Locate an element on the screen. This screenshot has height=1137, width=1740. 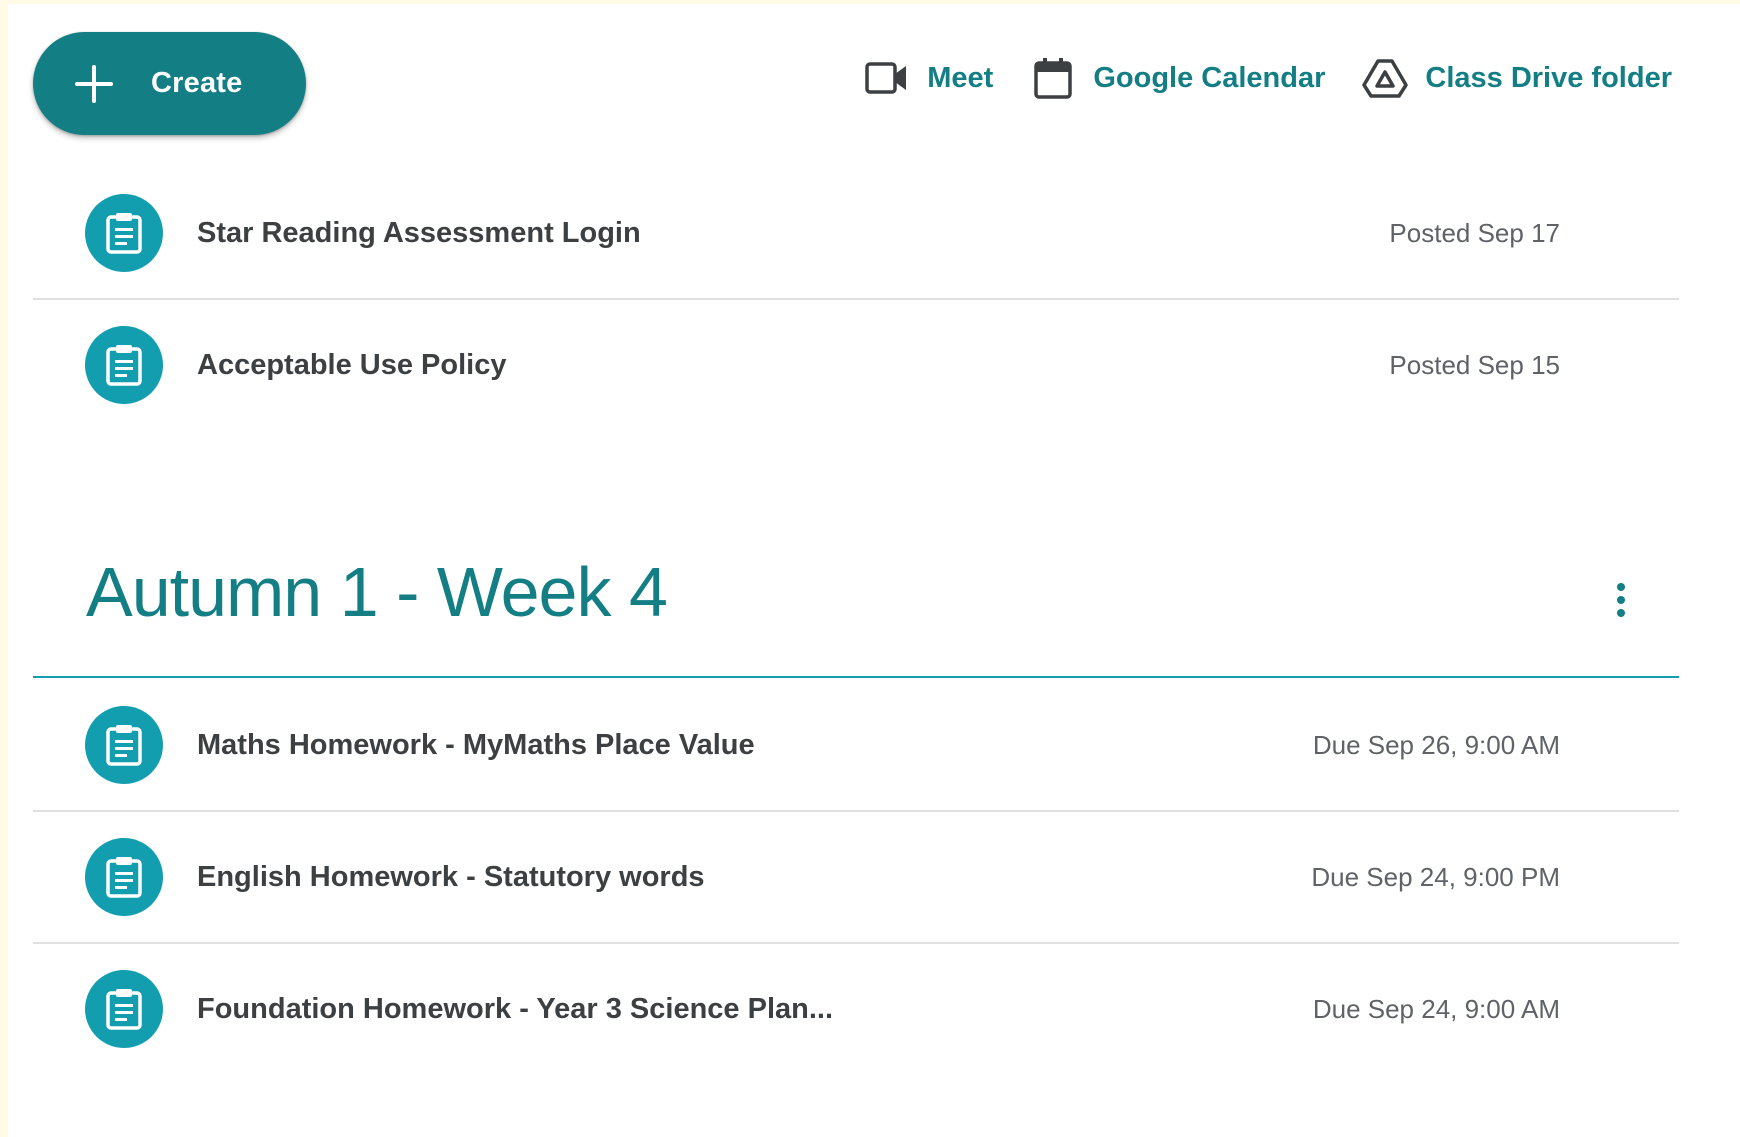
item-title: Star Reading Assessment Login is located at coordinates (419, 233).